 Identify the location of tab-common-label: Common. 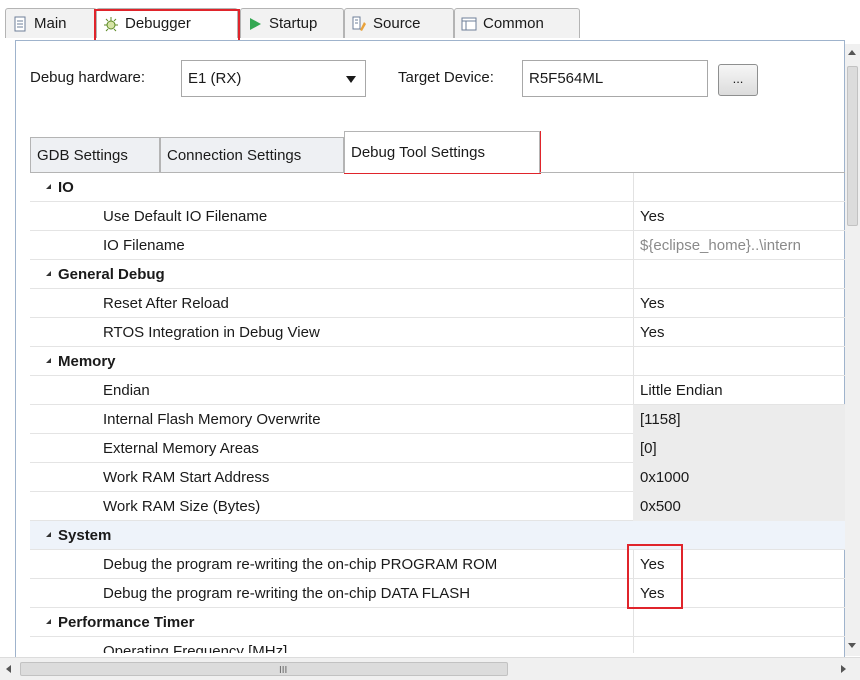
(513, 23).